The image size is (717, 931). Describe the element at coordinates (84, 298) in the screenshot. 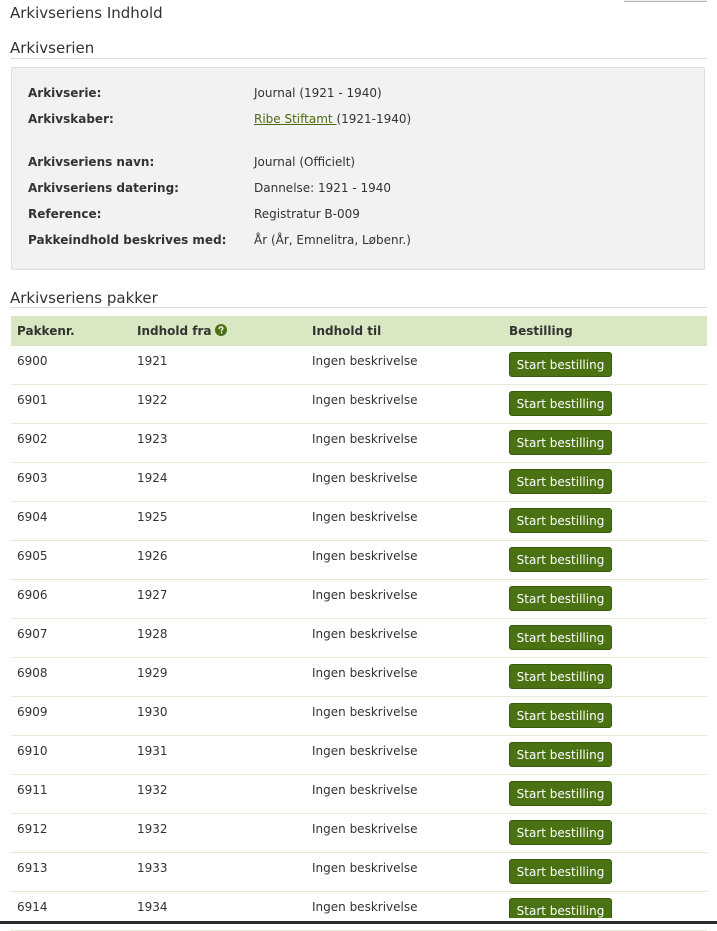

I see `packages-section-title: Arkivseriens pakker` at that location.